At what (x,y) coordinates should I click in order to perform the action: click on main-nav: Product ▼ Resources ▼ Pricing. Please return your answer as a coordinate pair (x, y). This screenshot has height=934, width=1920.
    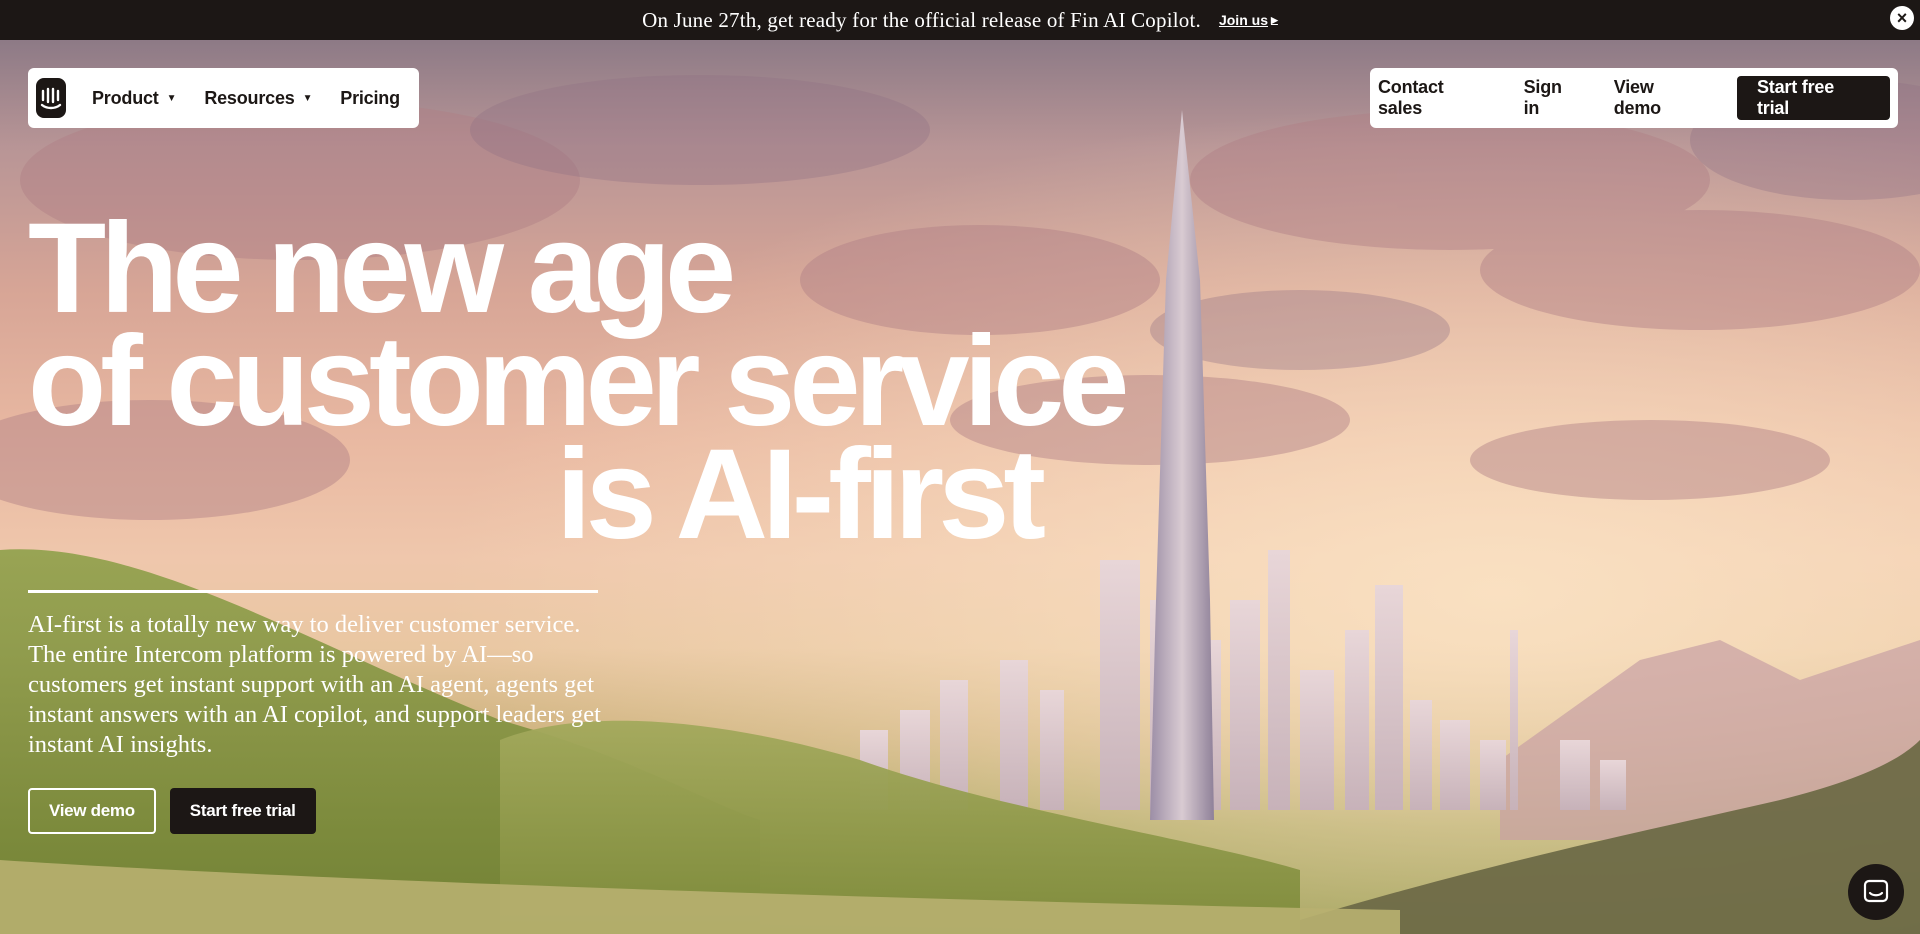
    Looking at the image, I should click on (223, 98).